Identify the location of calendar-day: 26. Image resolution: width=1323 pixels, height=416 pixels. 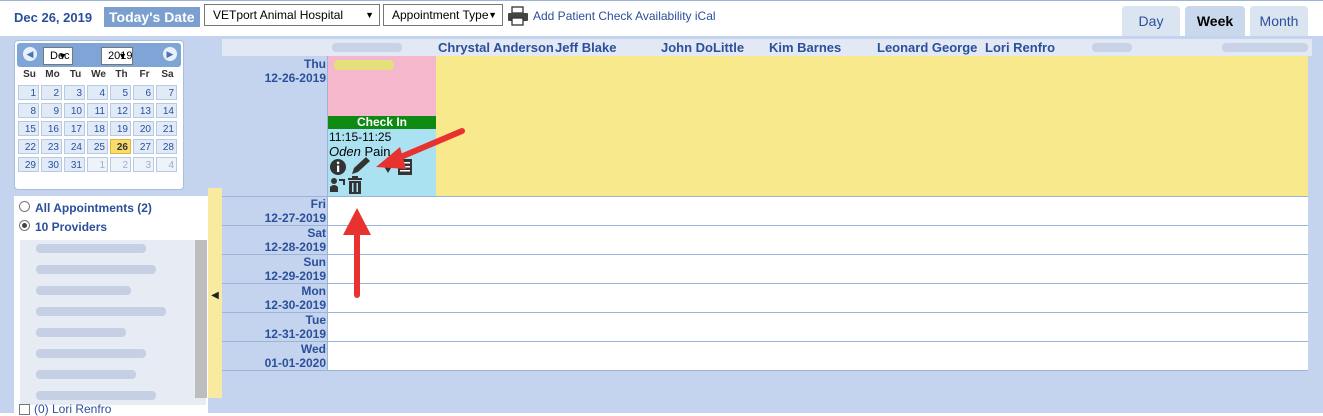
(120, 146).